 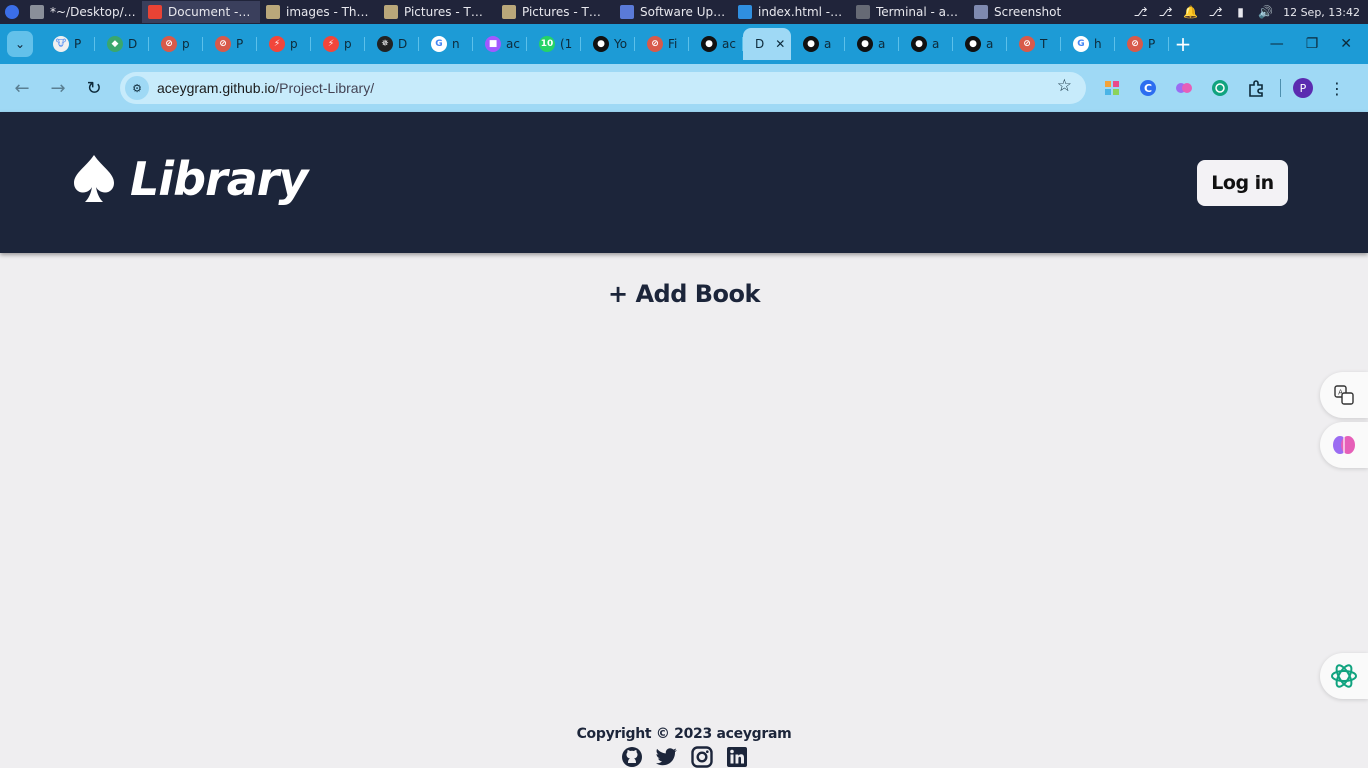 What do you see at coordinates (673, 44) in the screenshot?
I see `tab-title: Fi` at bounding box center [673, 44].